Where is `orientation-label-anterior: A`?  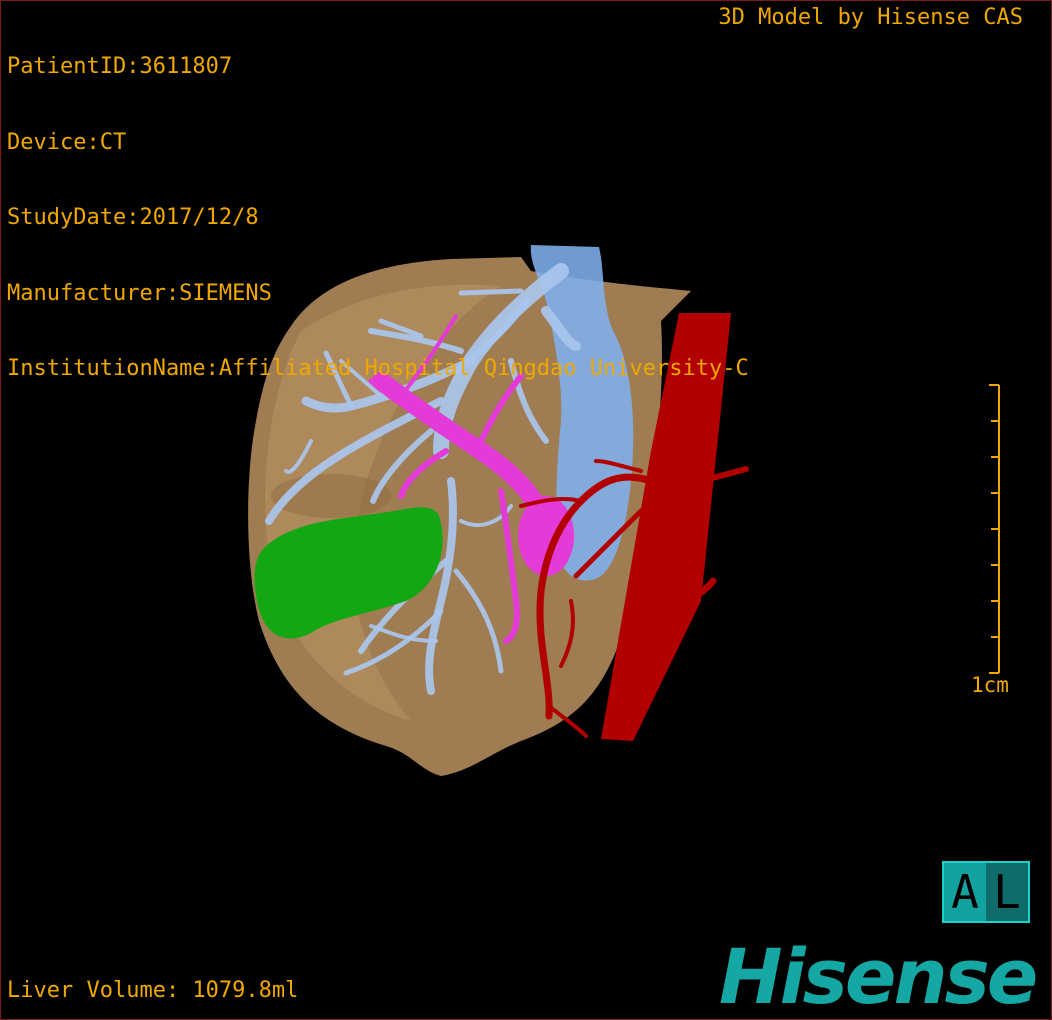 orientation-label-anterior: A is located at coordinates (965, 892).